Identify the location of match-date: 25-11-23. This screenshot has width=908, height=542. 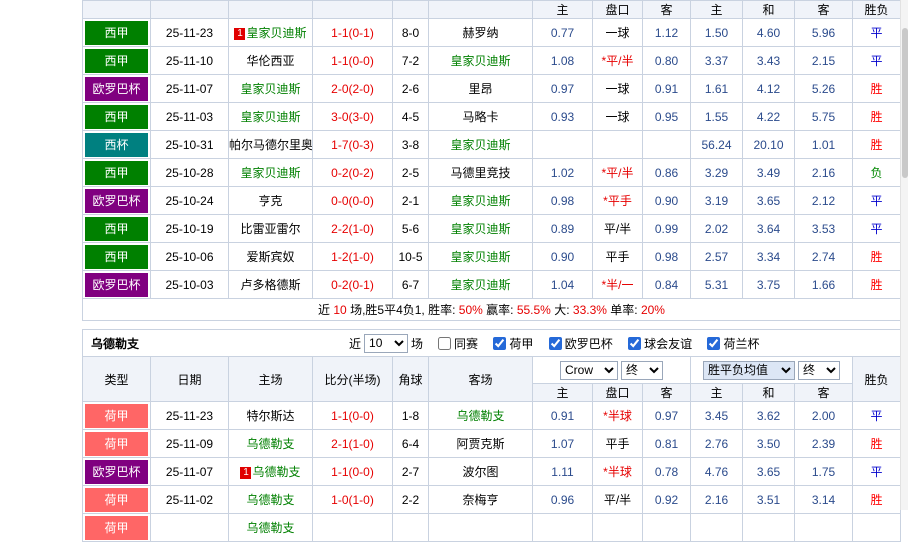
(189, 415).